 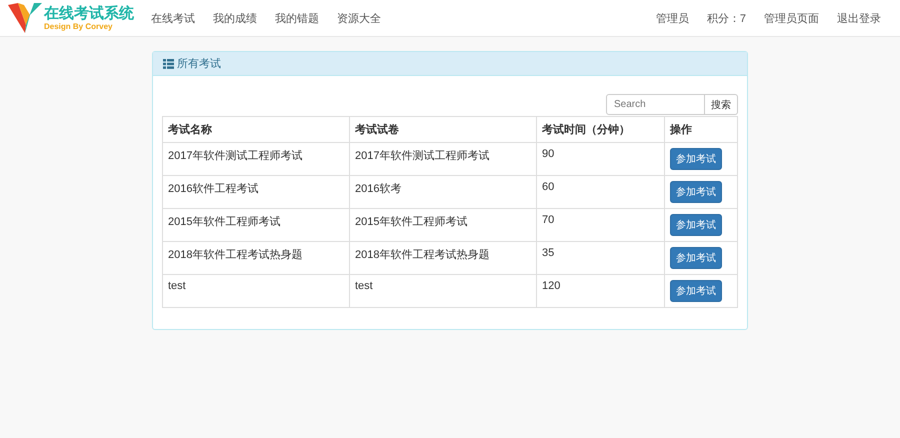 I want to click on search-button: 搜索, so click(x=721, y=104).